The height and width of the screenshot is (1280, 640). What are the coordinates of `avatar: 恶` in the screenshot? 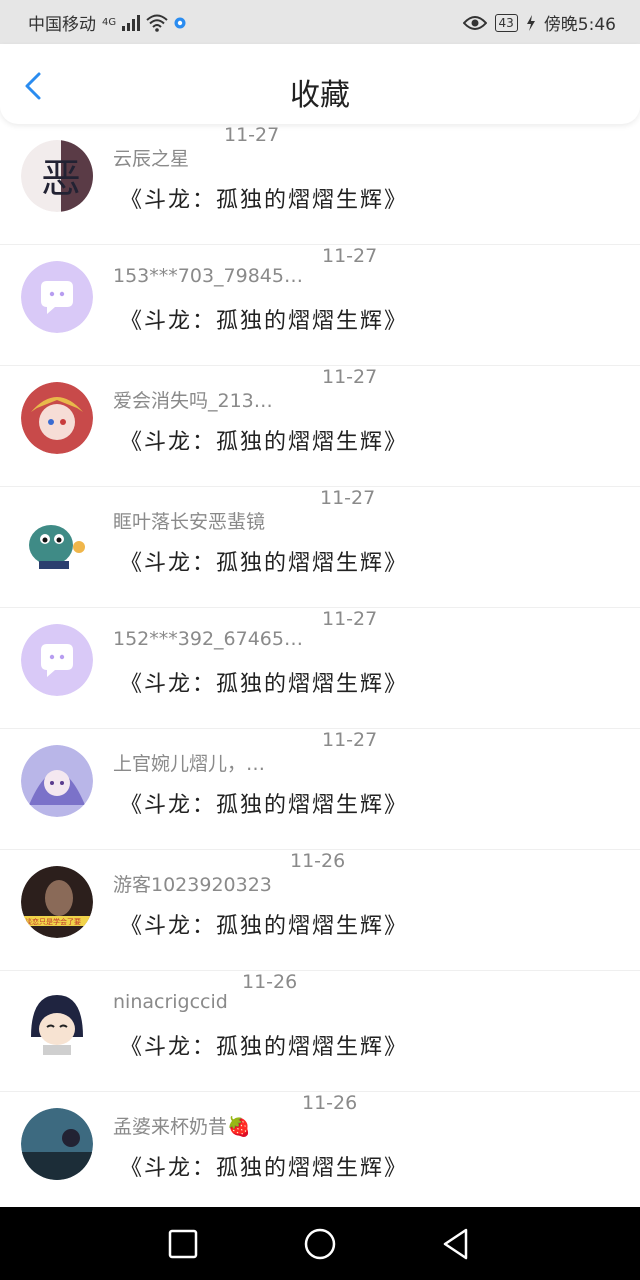 It's located at (57, 176).